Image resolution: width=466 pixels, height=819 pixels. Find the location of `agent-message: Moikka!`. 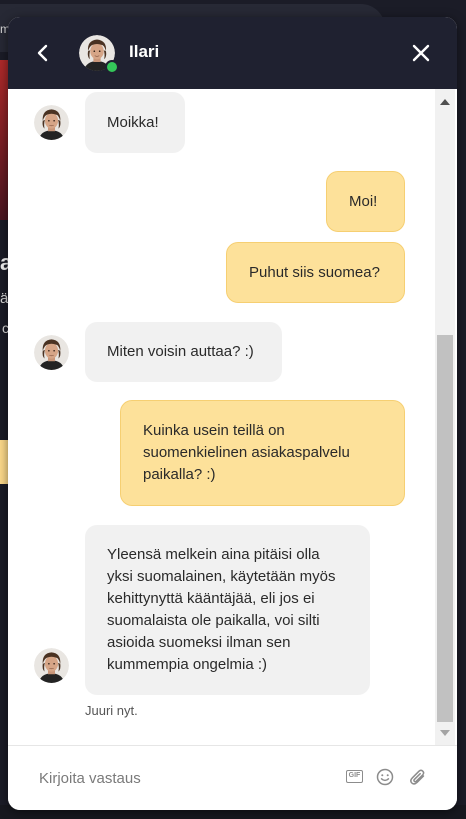

agent-message: Moikka! is located at coordinates (135, 122).